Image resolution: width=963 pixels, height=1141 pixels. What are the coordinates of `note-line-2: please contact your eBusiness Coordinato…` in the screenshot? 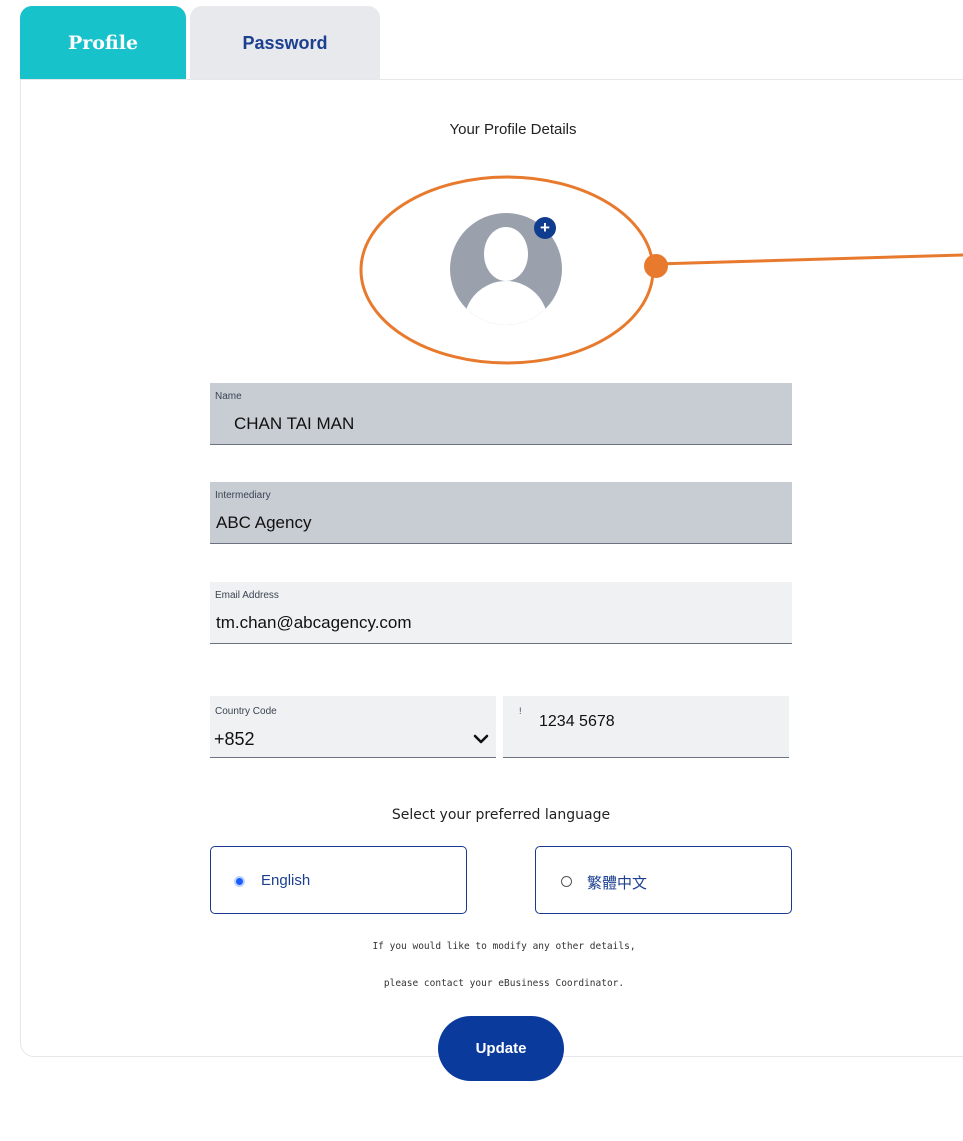 It's located at (504, 983).